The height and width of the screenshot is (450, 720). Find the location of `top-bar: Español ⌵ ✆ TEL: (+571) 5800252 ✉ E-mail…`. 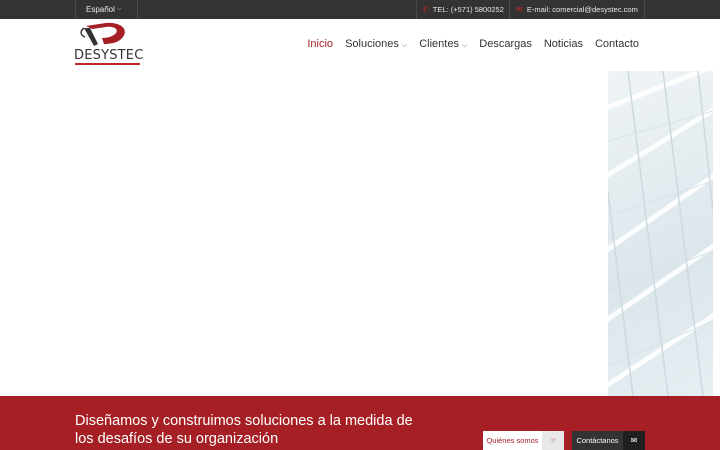

top-bar: Español ⌵ ✆ TEL: (+571) 5800252 ✉ E-mail… is located at coordinates (360, 9).